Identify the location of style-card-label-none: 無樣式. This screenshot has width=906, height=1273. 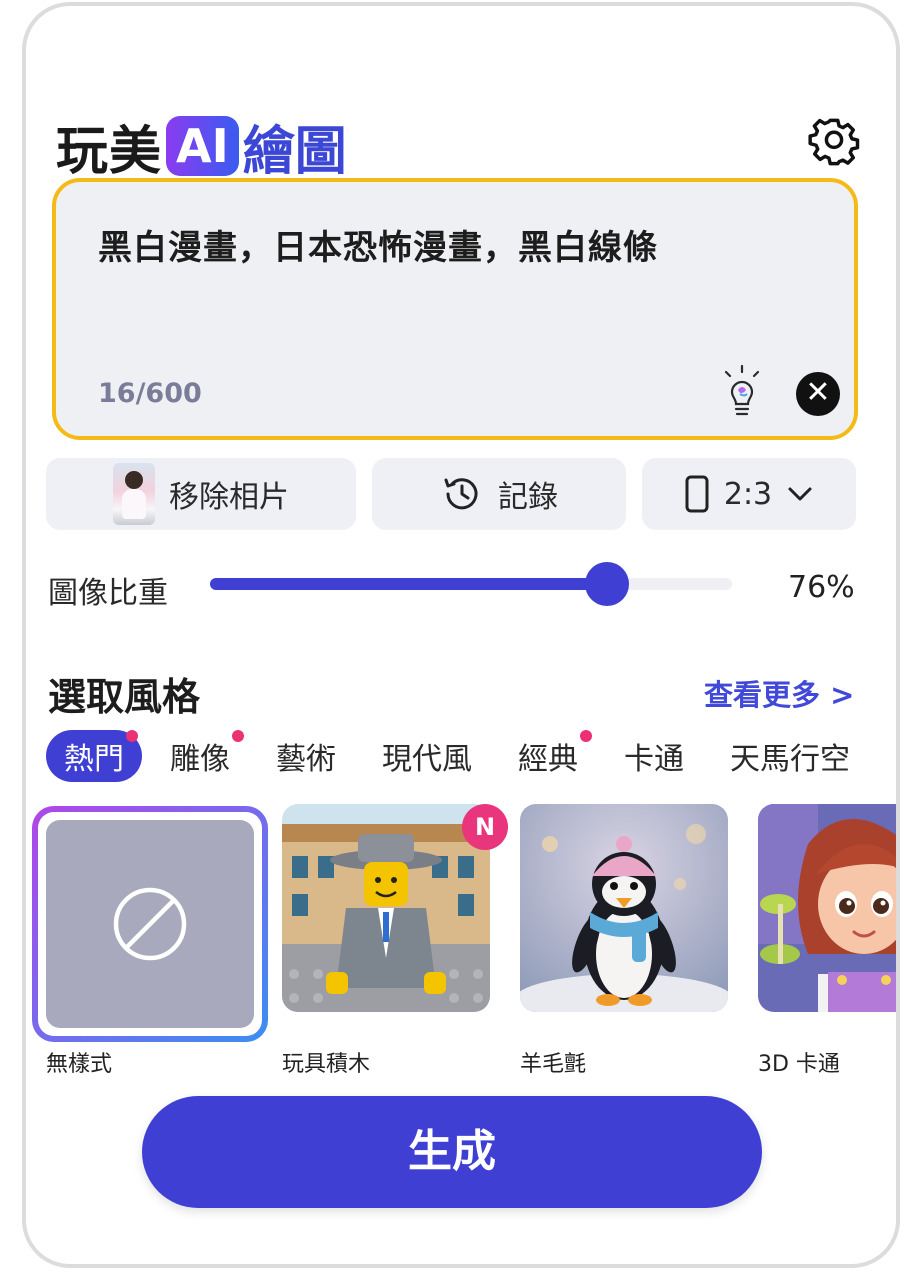
(79, 1064).